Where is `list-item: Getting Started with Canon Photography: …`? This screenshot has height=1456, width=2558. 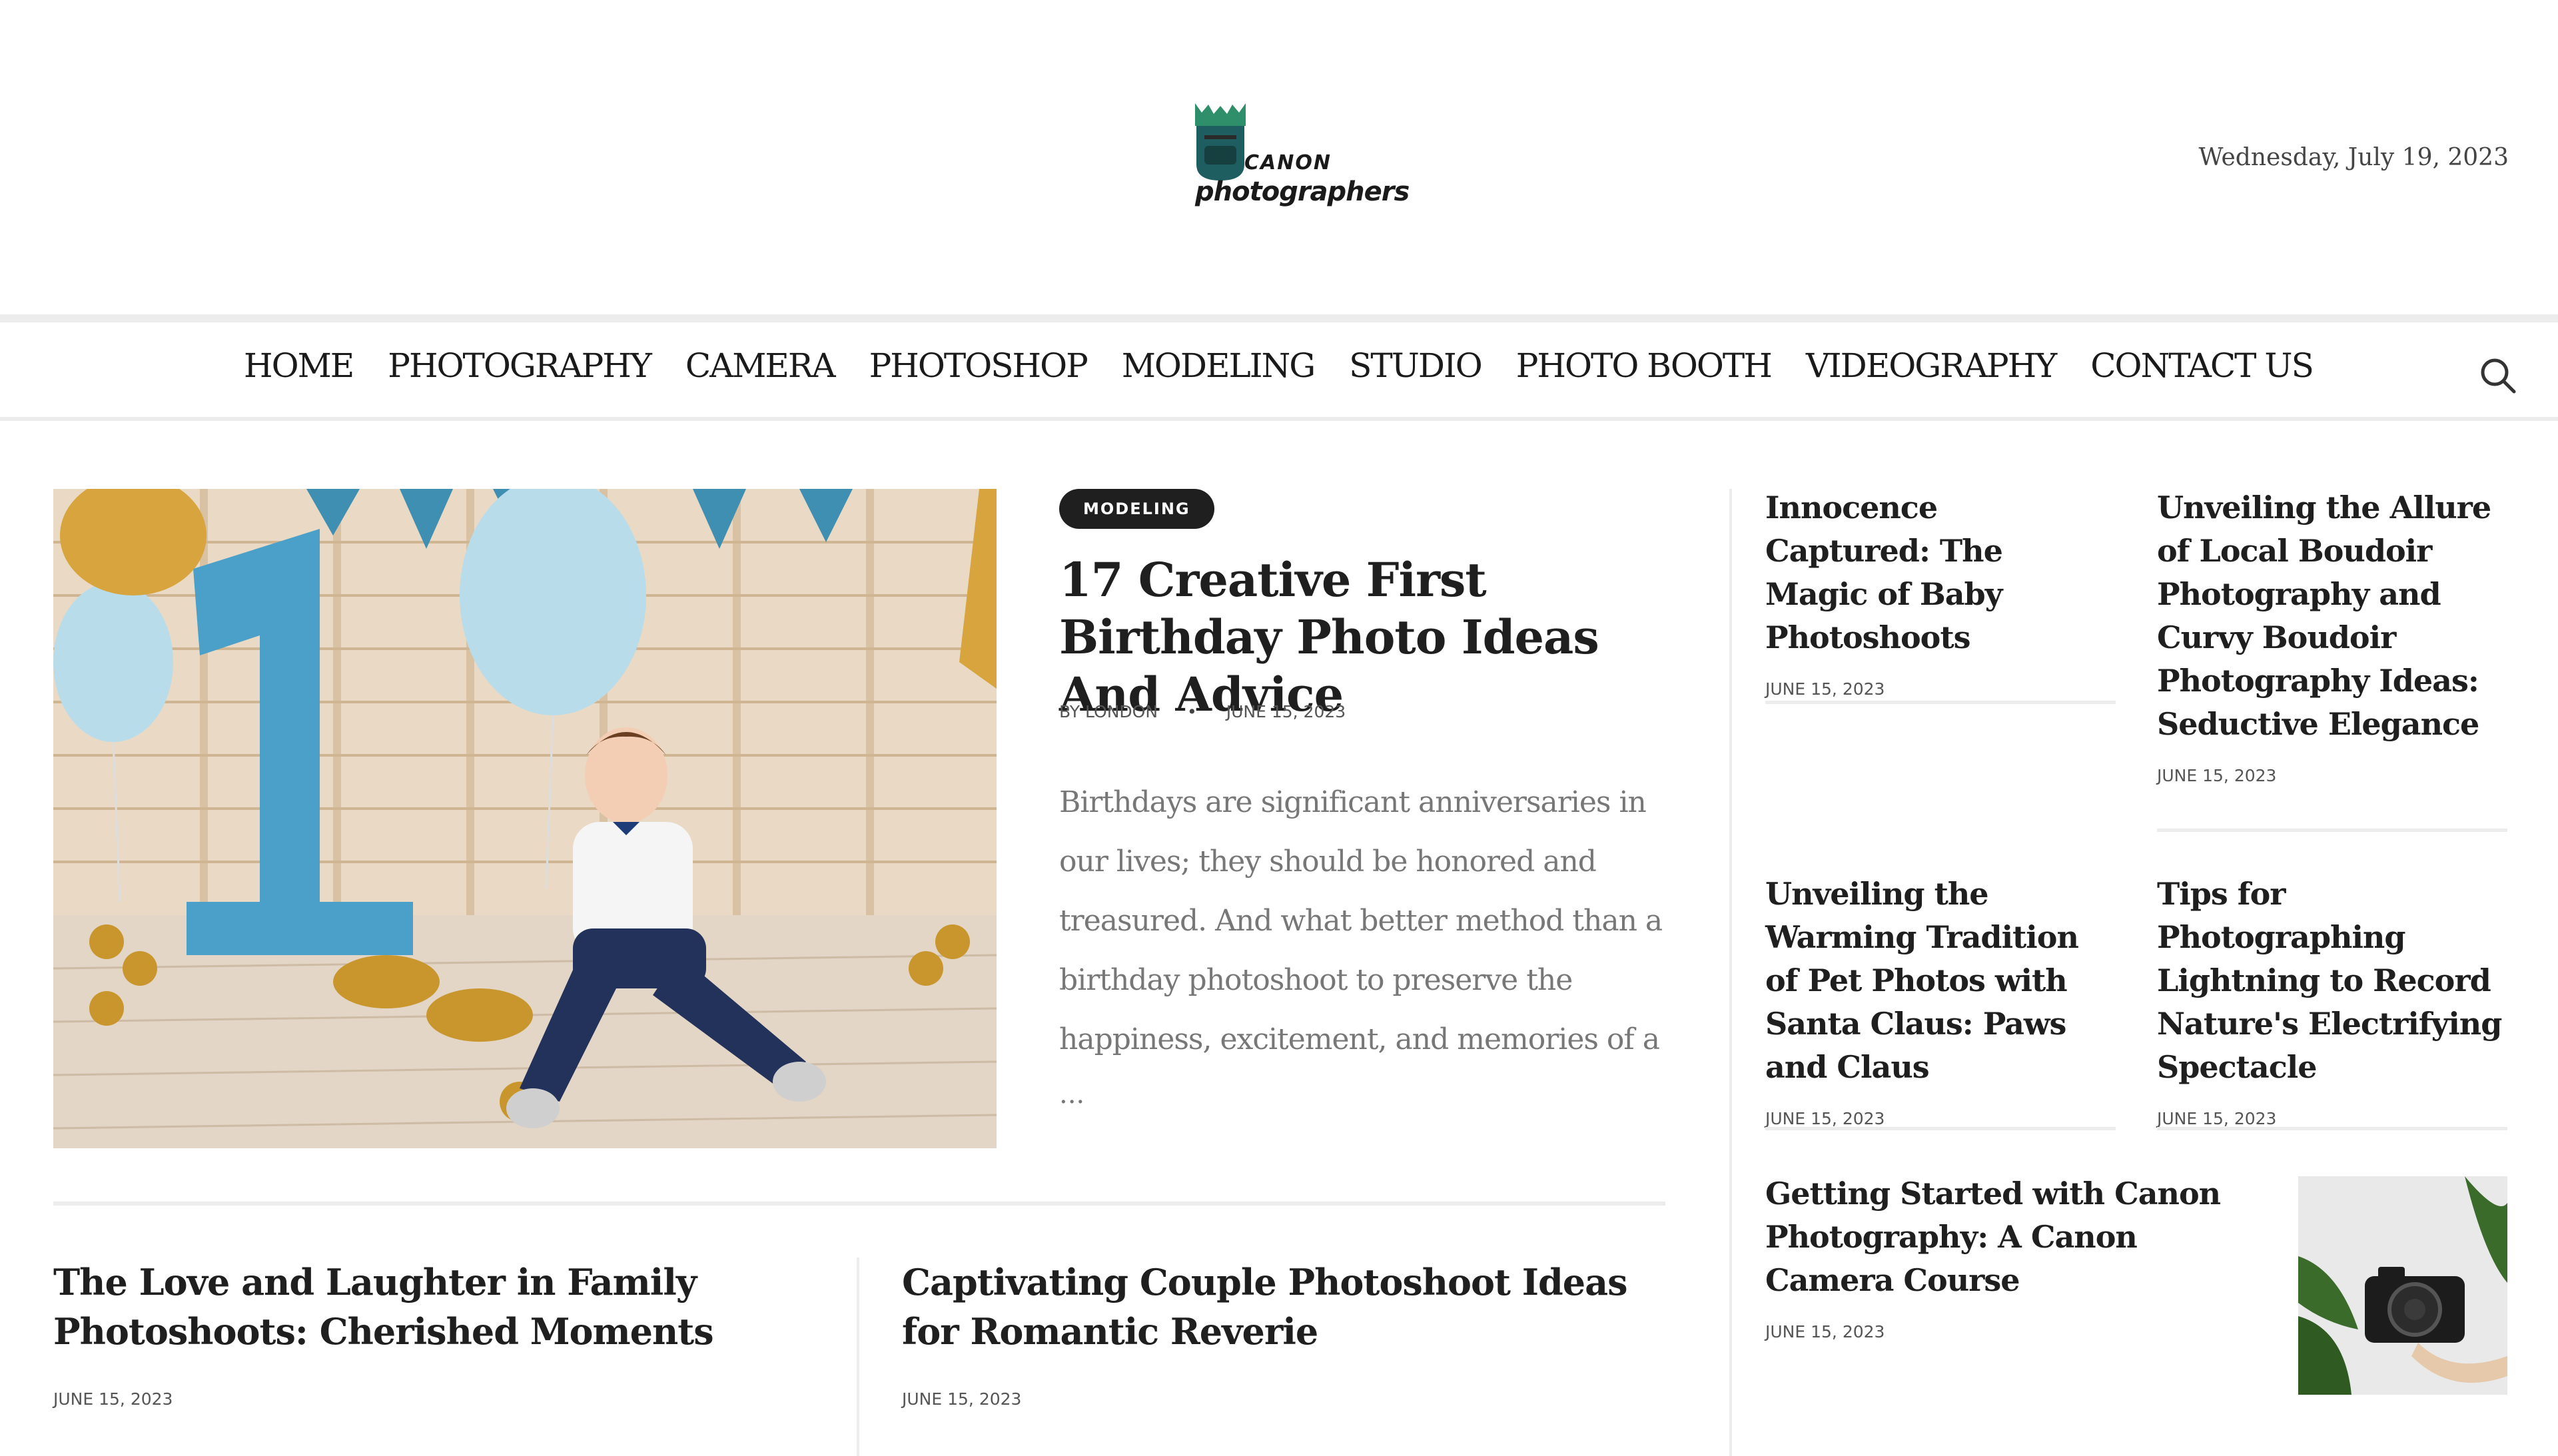 list-item: Getting Started with Canon Photography: … is located at coordinates (1998, 1256).